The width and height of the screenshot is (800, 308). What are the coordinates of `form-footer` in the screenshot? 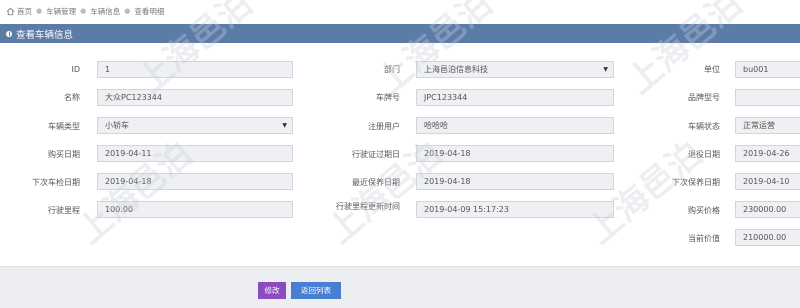 It's located at (400, 287).